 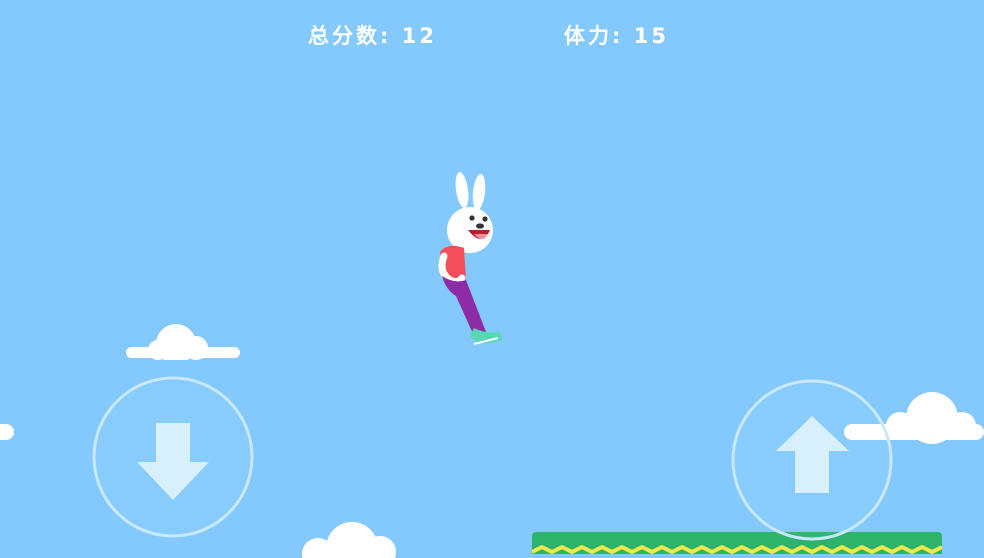 I want to click on stamina-display: 体力: 15, so click(x=616, y=35).